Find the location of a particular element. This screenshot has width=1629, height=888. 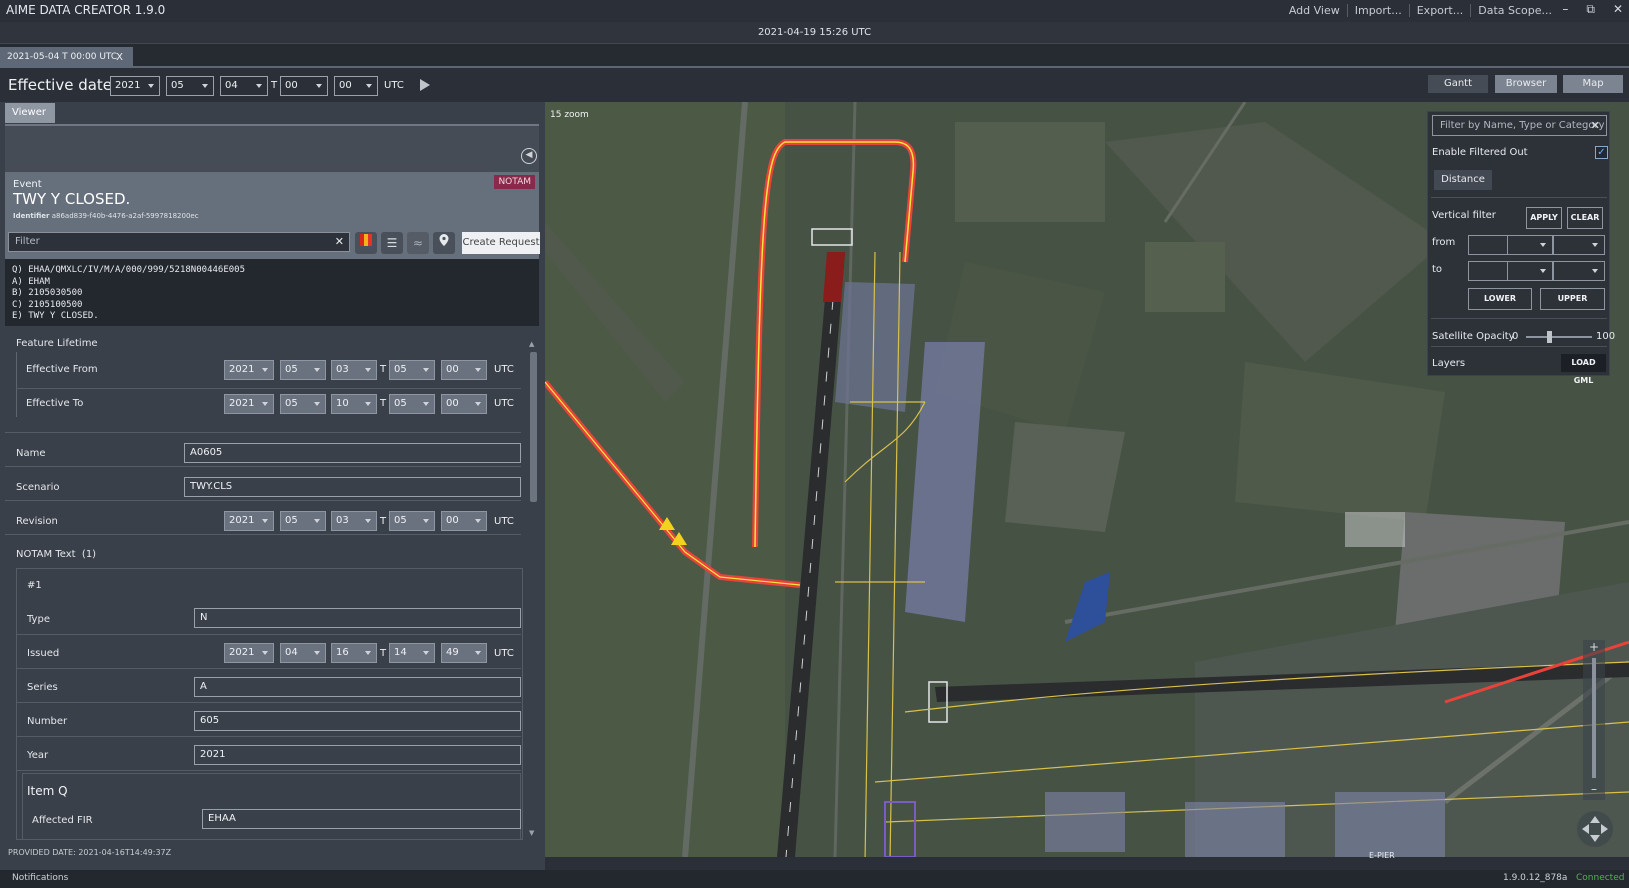

document-tab-label: 2021-05-04 T 00:00 UTC is located at coordinates (62, 57).